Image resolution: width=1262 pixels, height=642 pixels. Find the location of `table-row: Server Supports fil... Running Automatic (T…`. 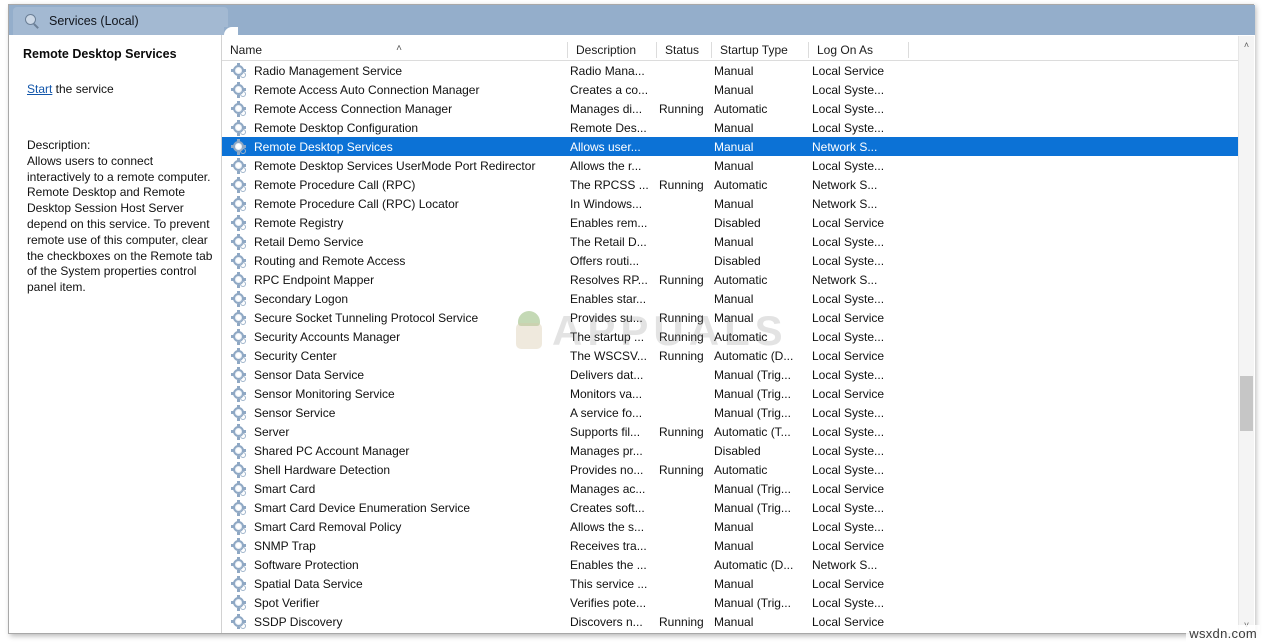

table-row: Server Supports fil... Running Automatic (T… is located at coordinates (730, 431).